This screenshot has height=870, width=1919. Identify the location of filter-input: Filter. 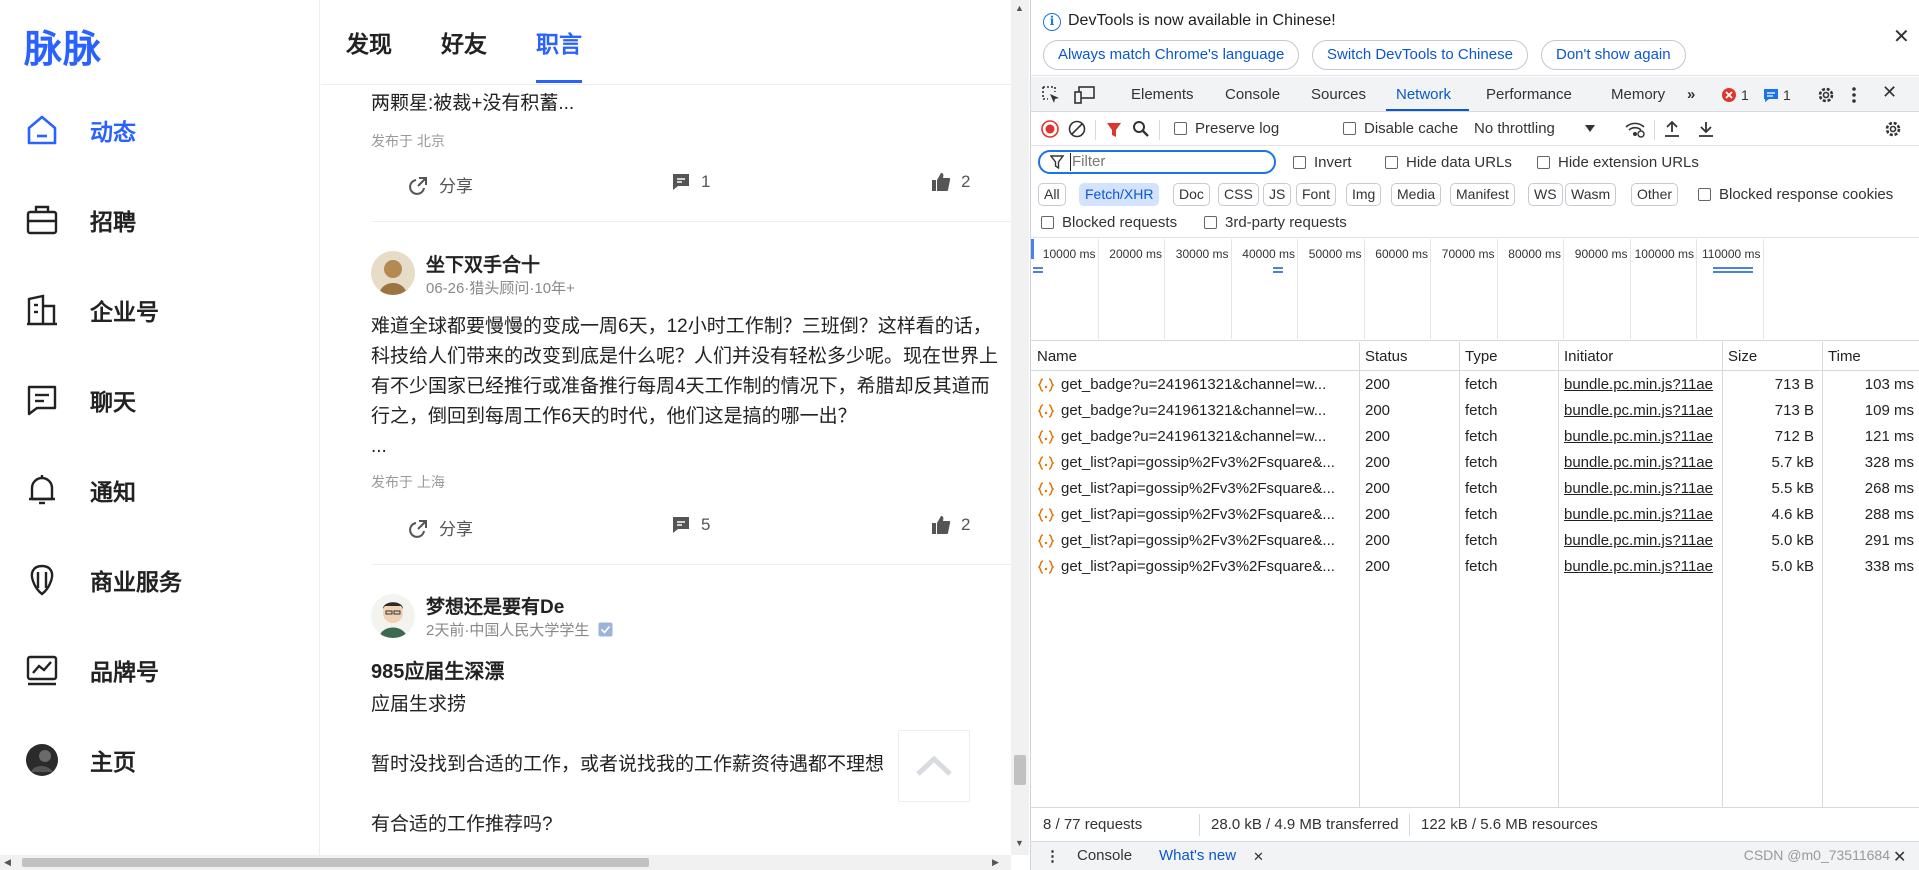
(1157, 162).